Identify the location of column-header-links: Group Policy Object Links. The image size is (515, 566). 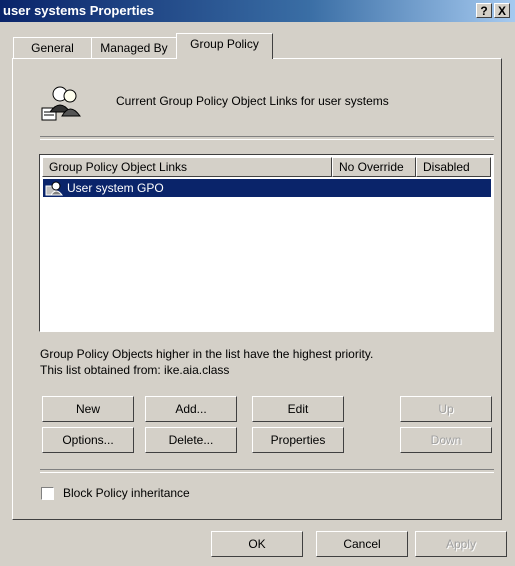
(187, 167).